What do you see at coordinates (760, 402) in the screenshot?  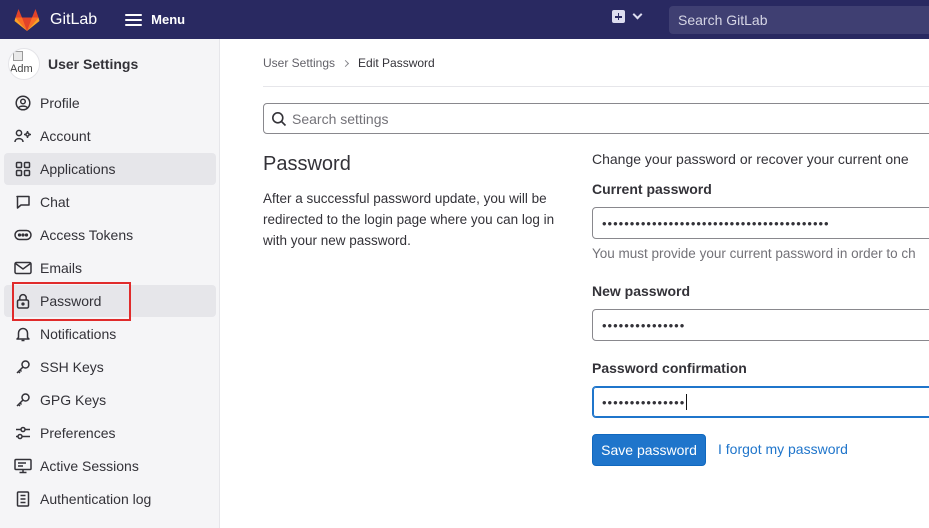 I see `password-confirmation-field: •••••••••••••••` at bounding box center [760, 402].